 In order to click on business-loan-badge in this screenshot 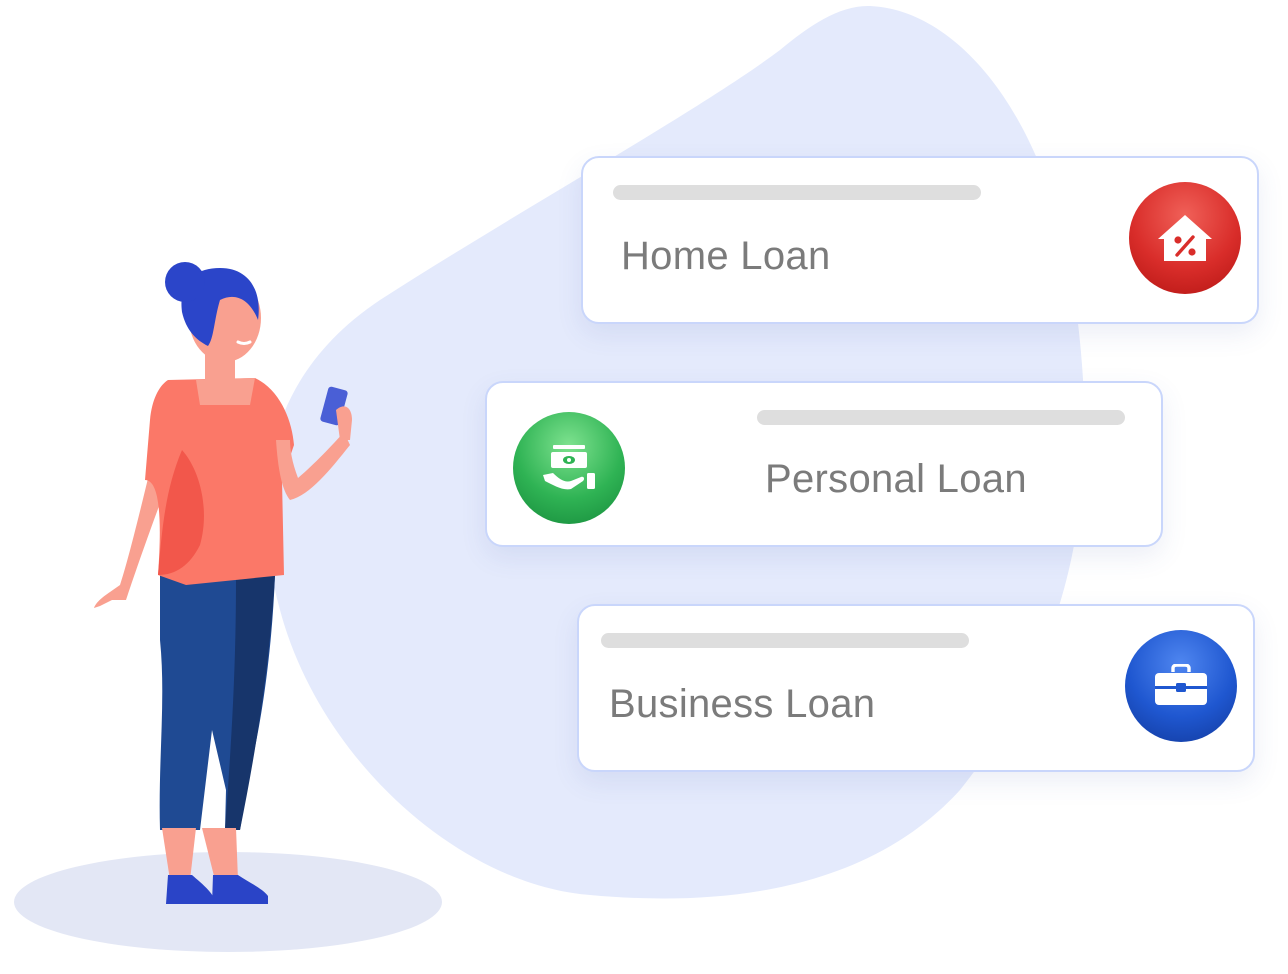, I will do `click(1181, 686)`.